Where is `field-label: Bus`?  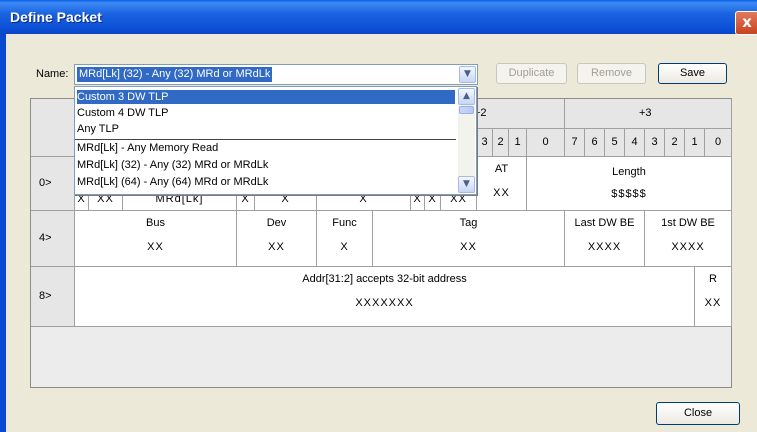 field-label: Bus is located at coordinates (155, 223).